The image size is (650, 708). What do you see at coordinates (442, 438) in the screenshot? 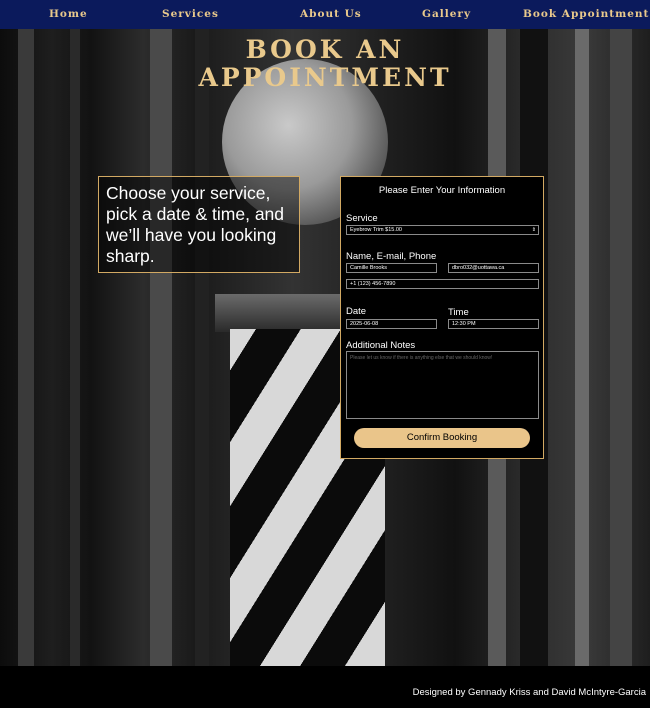
I see `confirm-booking-button: Confirm Booking` at bounding box center [442, 438].